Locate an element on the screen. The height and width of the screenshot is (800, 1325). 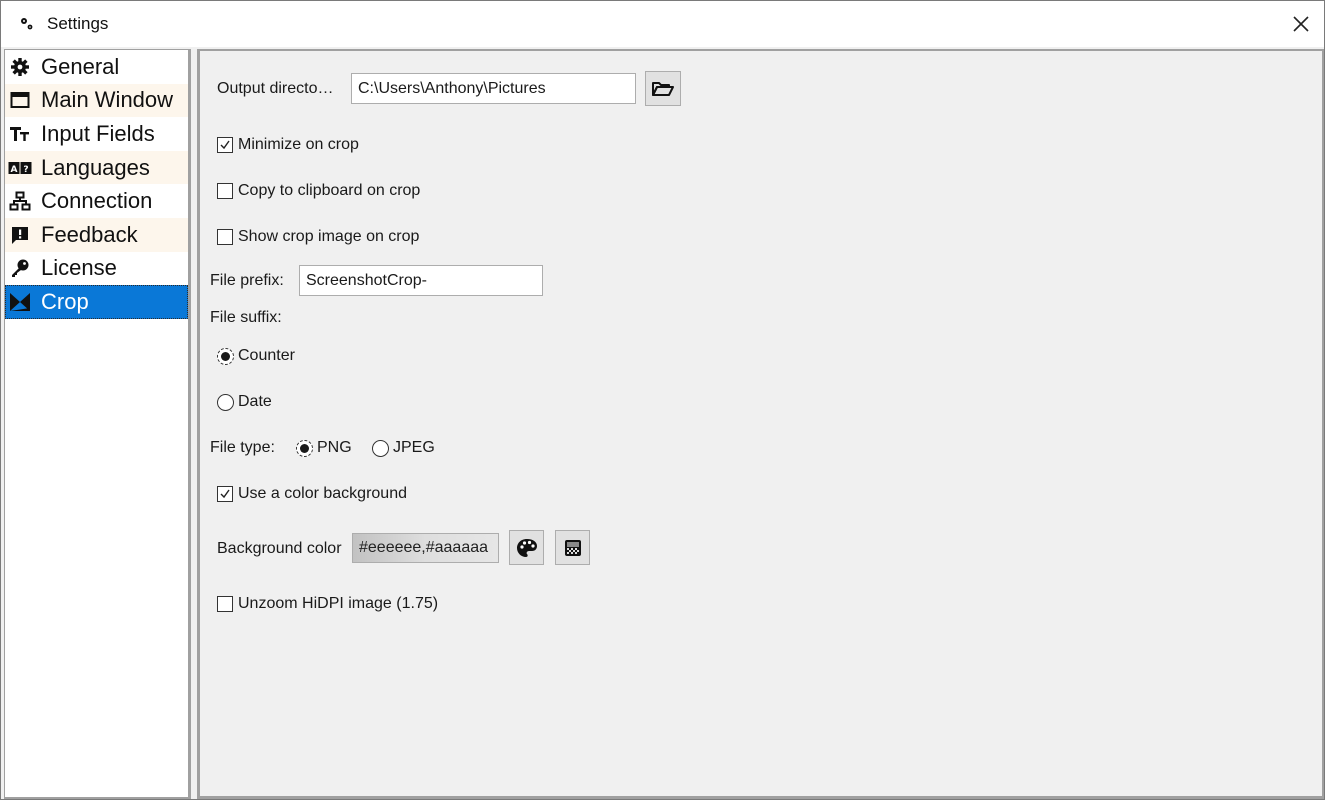
translate-icon: A ? is located at coordinates (20, 168).